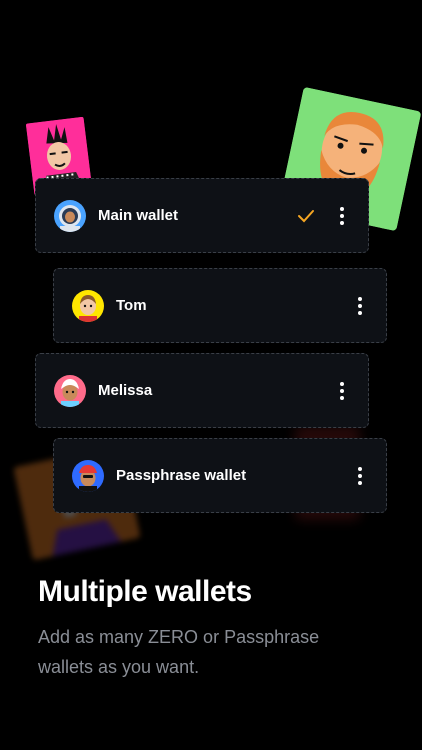 The image size is (422, 750). Describe the element at coordinates (125, 390) in the screenshot. I see `wallet-name: Melissa` at that location.